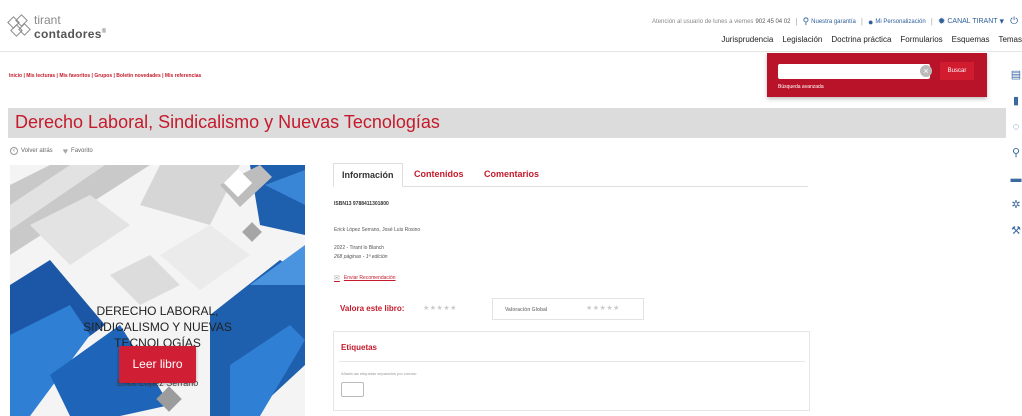 Image resolution: width=1022 pixels, height=416 pixels. What do you see at coordinates (14, 151) in the screenshot?
I see `back-icon: ‹` at bounding box center [14, 151].